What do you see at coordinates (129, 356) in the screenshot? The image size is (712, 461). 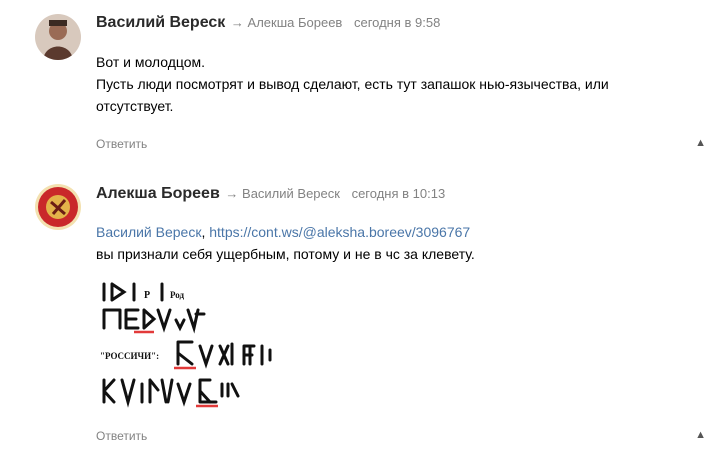 I see `rune-label: "РОССИЧИ":` at bounding box center [129, 356].